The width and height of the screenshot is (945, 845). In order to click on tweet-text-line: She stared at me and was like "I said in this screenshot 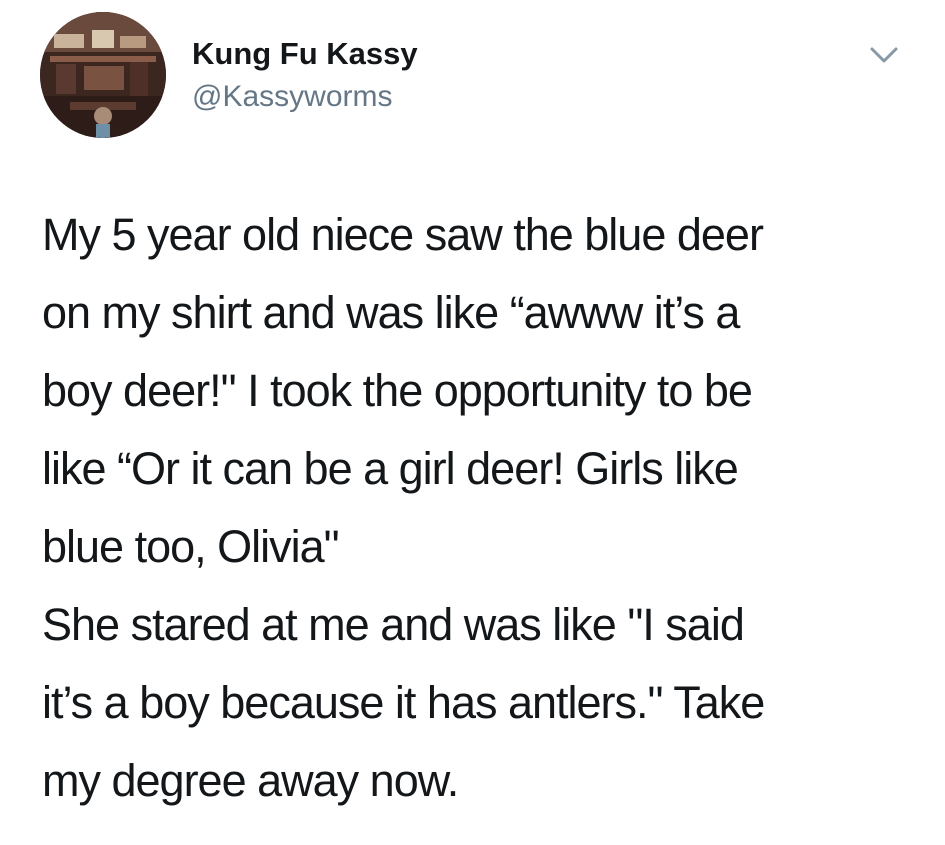, I will do `click(393, 624)`.